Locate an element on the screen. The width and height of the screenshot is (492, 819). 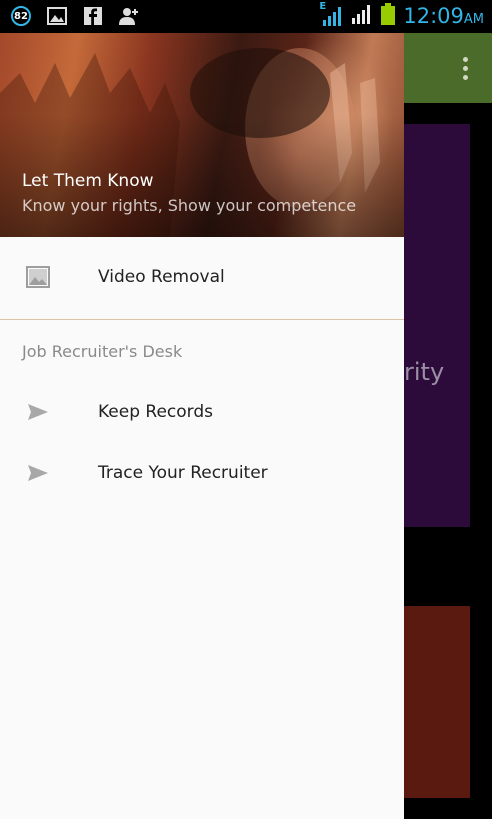
notification-count: 82 is located at coordinates (21, 16).